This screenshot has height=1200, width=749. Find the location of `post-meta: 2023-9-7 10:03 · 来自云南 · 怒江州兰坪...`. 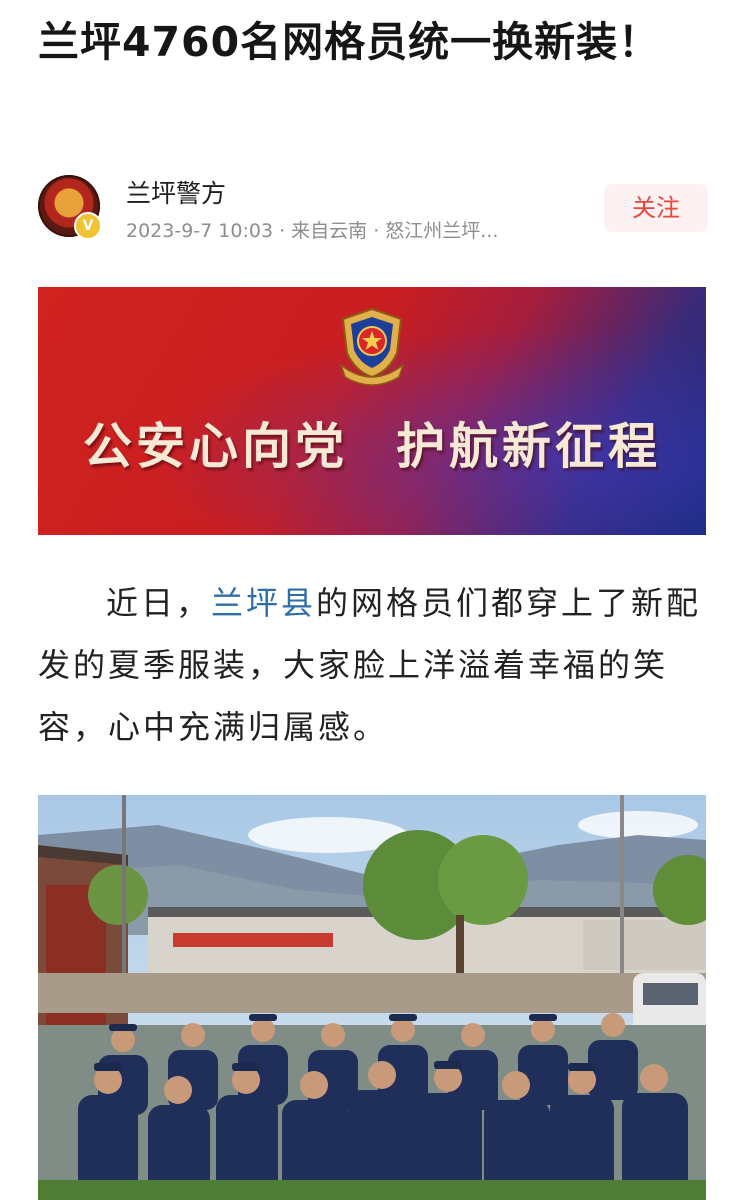

post-meta: 2023-9-7 10:03 · 来自云南 · 怒江州兰坪... is located at coordinates (312, 231).